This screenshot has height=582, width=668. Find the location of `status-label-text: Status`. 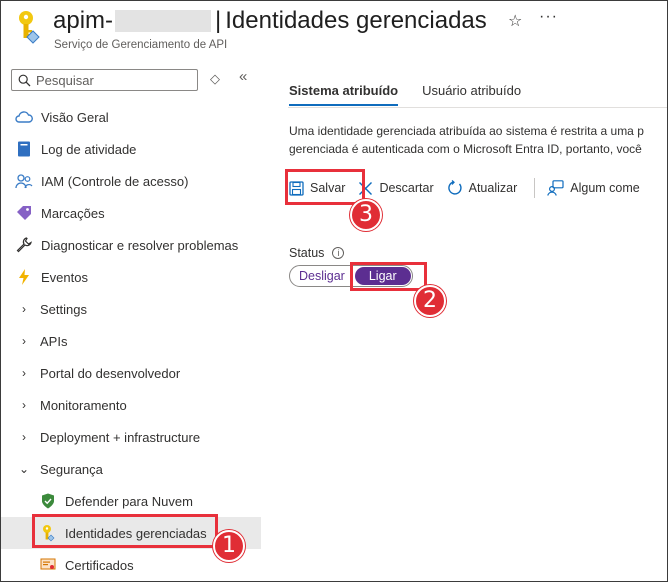

status-label-text: Status is located at coordinates (307, 253).